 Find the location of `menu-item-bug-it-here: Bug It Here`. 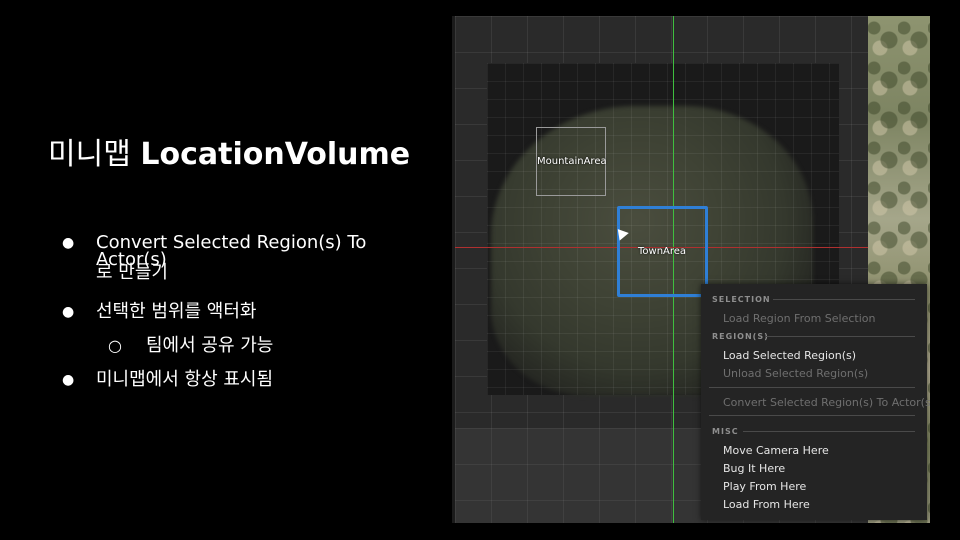

menu-item-bug-it-here: Bug It Here is located at coordinates (754, 468).